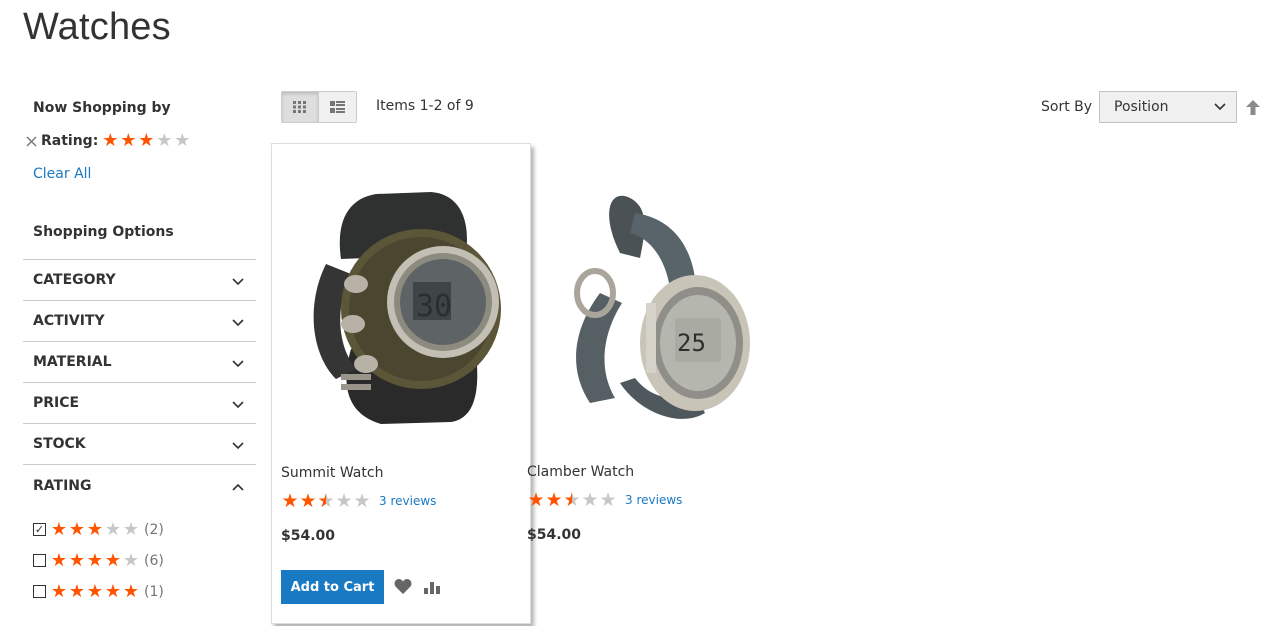  I want to click on shopping-options-title: Shopping Options, so click(103, 232).